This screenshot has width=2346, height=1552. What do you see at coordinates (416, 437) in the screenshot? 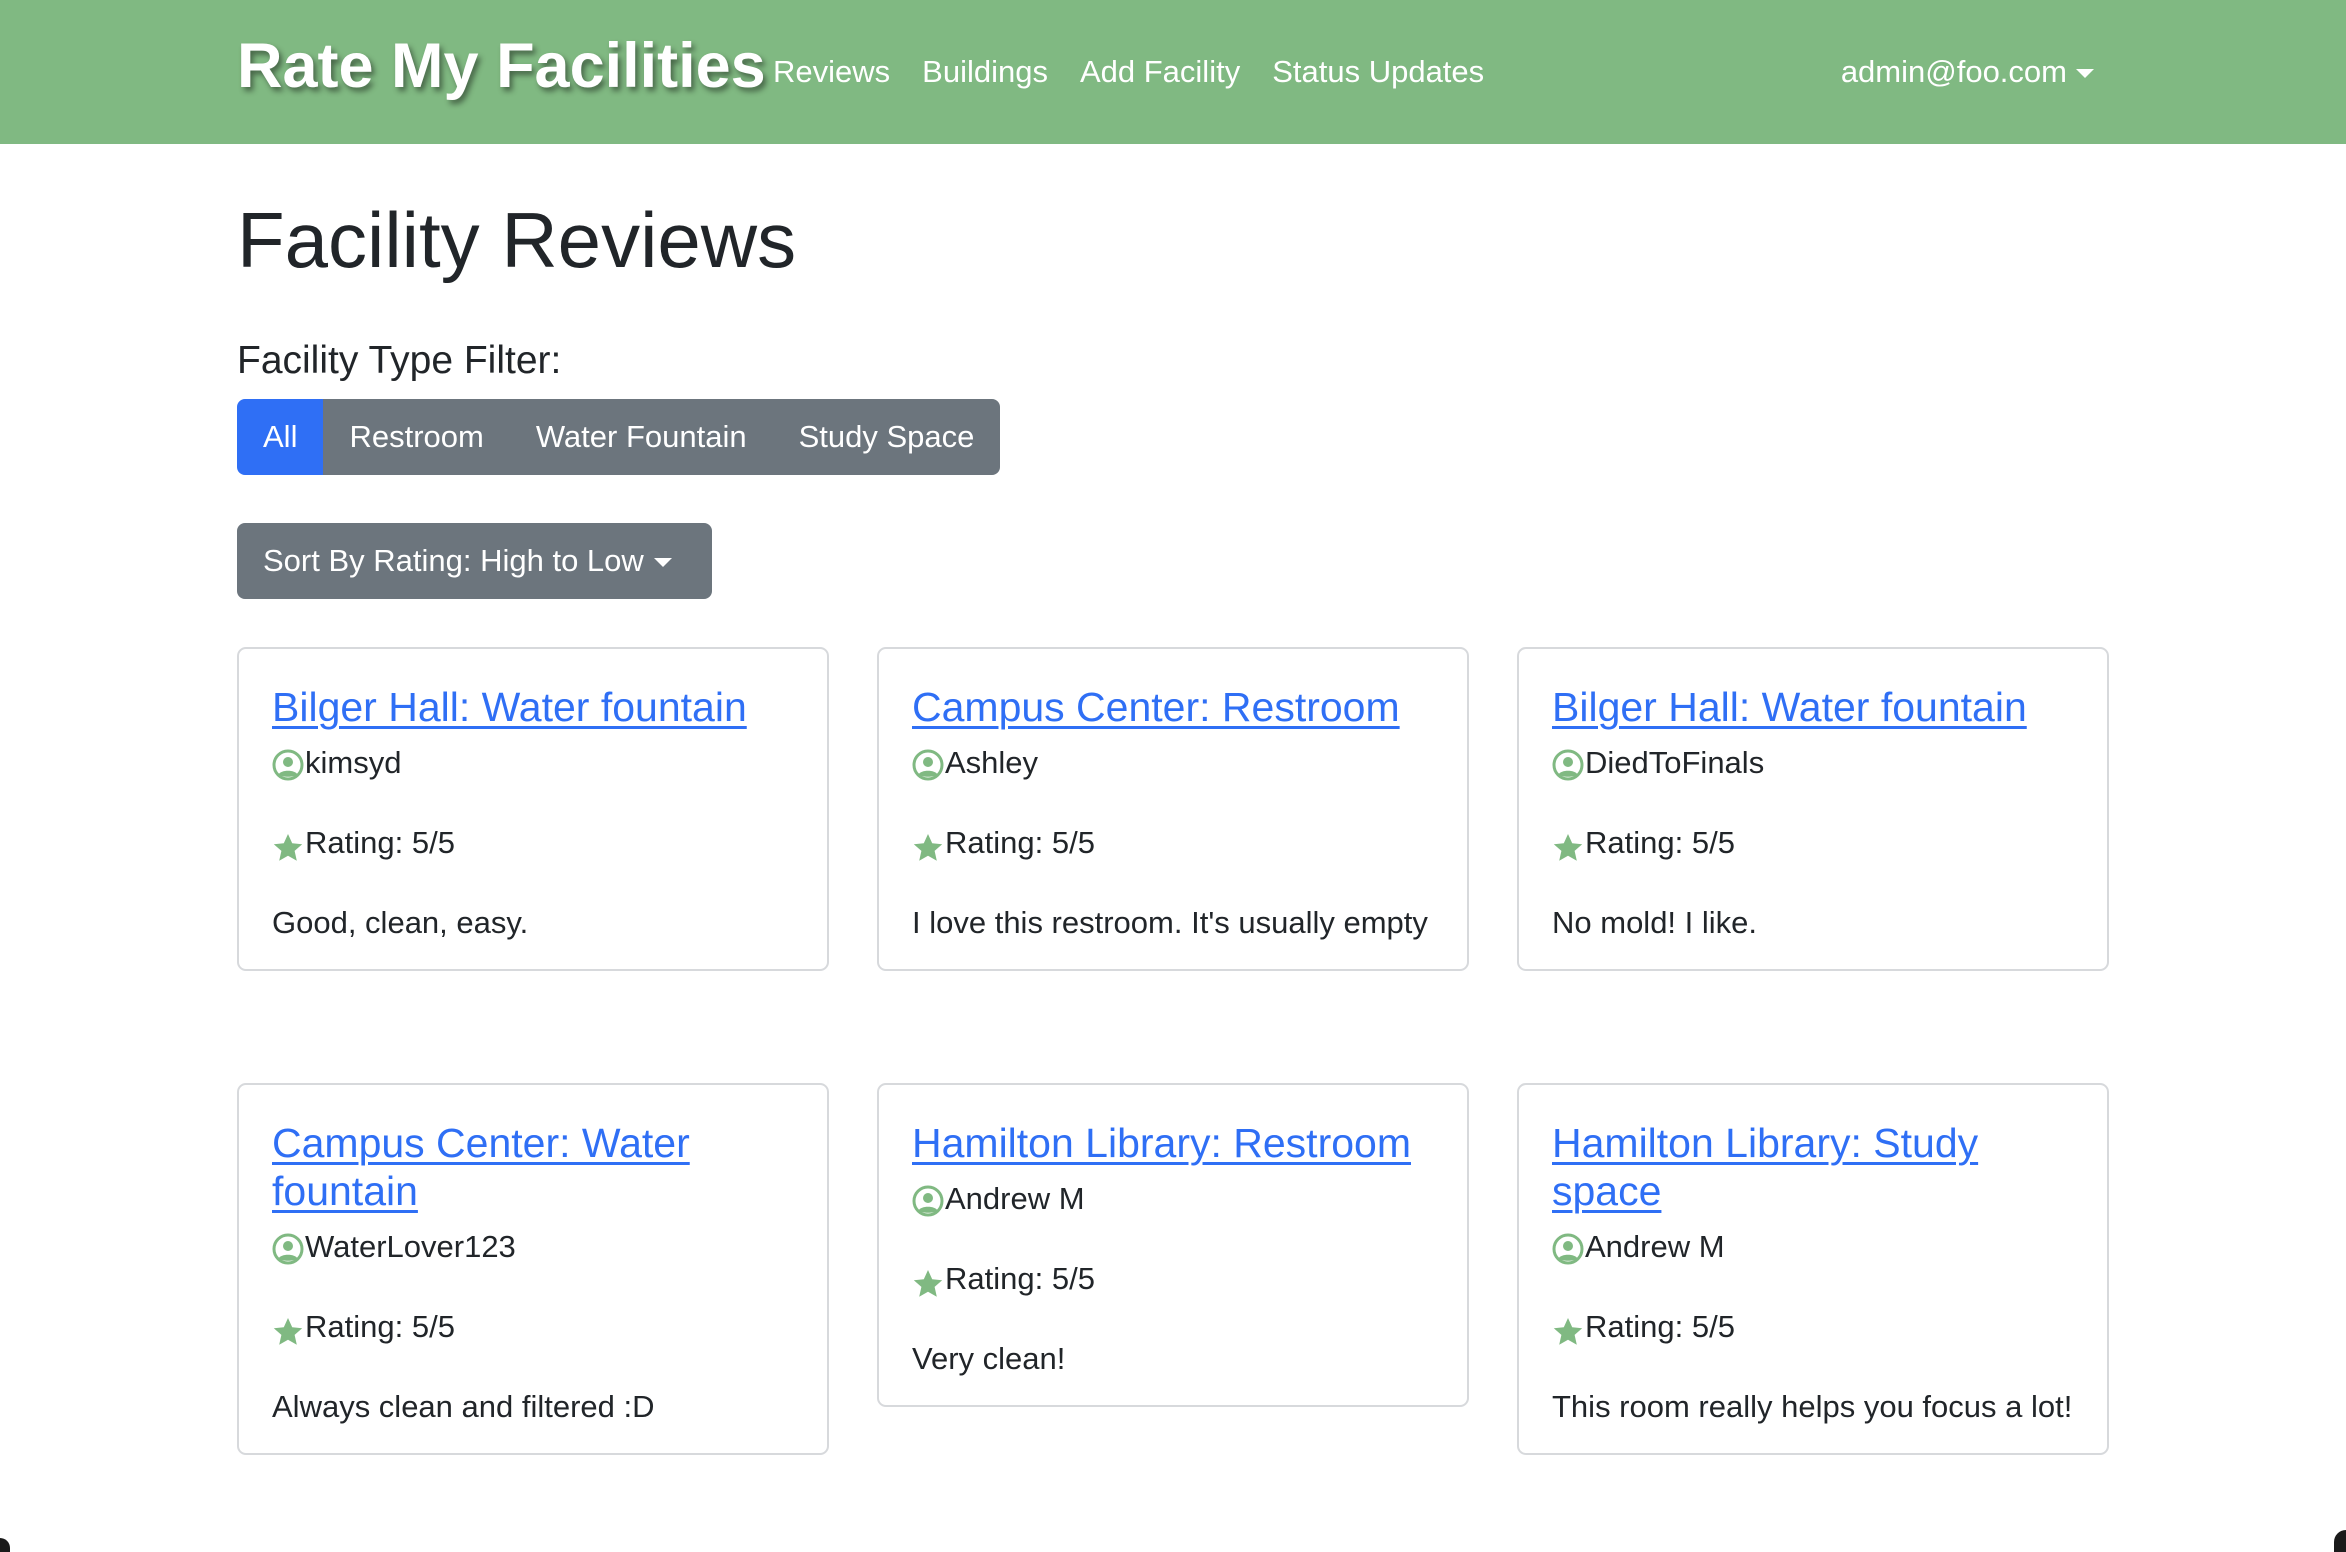
I see `filter-restroom-button: Restroom` at bounding box center [416, 437].